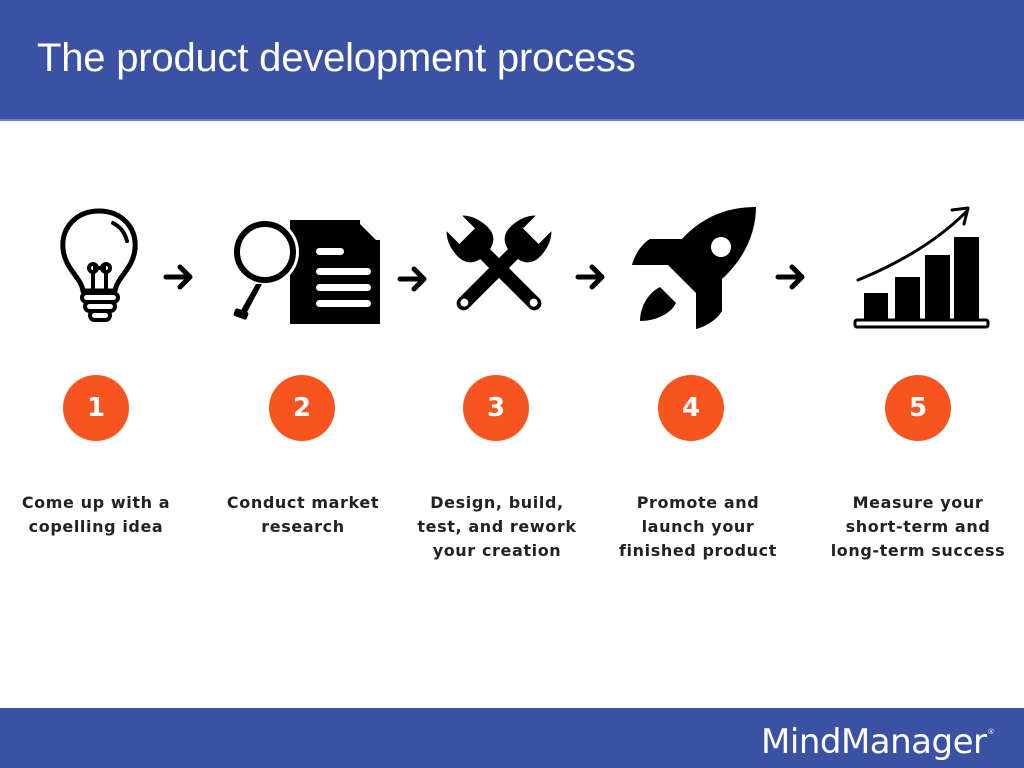 This screenshot has height=768, width=1024. I want to click on step-number-badge: 1, so click(96, 408).